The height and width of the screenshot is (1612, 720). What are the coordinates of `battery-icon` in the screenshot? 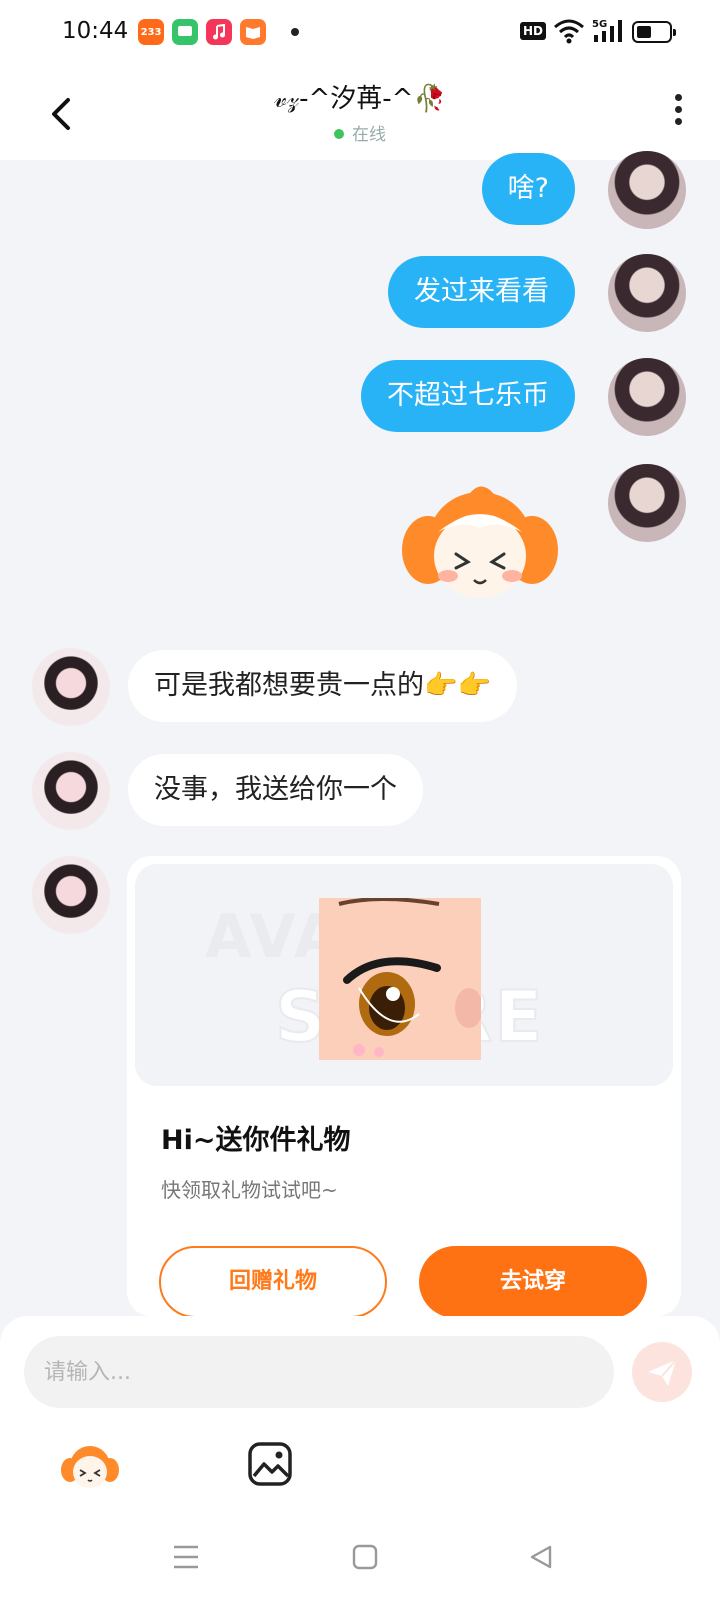 It's located at (654, 32).